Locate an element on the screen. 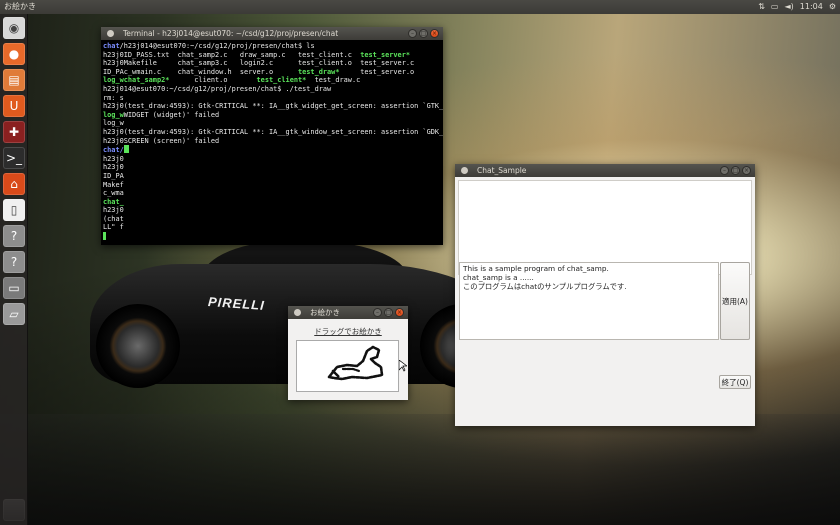 This screenshot has height=525, width=840. settings-gear-icon: ⚙ is located at coordinates (832, 7).